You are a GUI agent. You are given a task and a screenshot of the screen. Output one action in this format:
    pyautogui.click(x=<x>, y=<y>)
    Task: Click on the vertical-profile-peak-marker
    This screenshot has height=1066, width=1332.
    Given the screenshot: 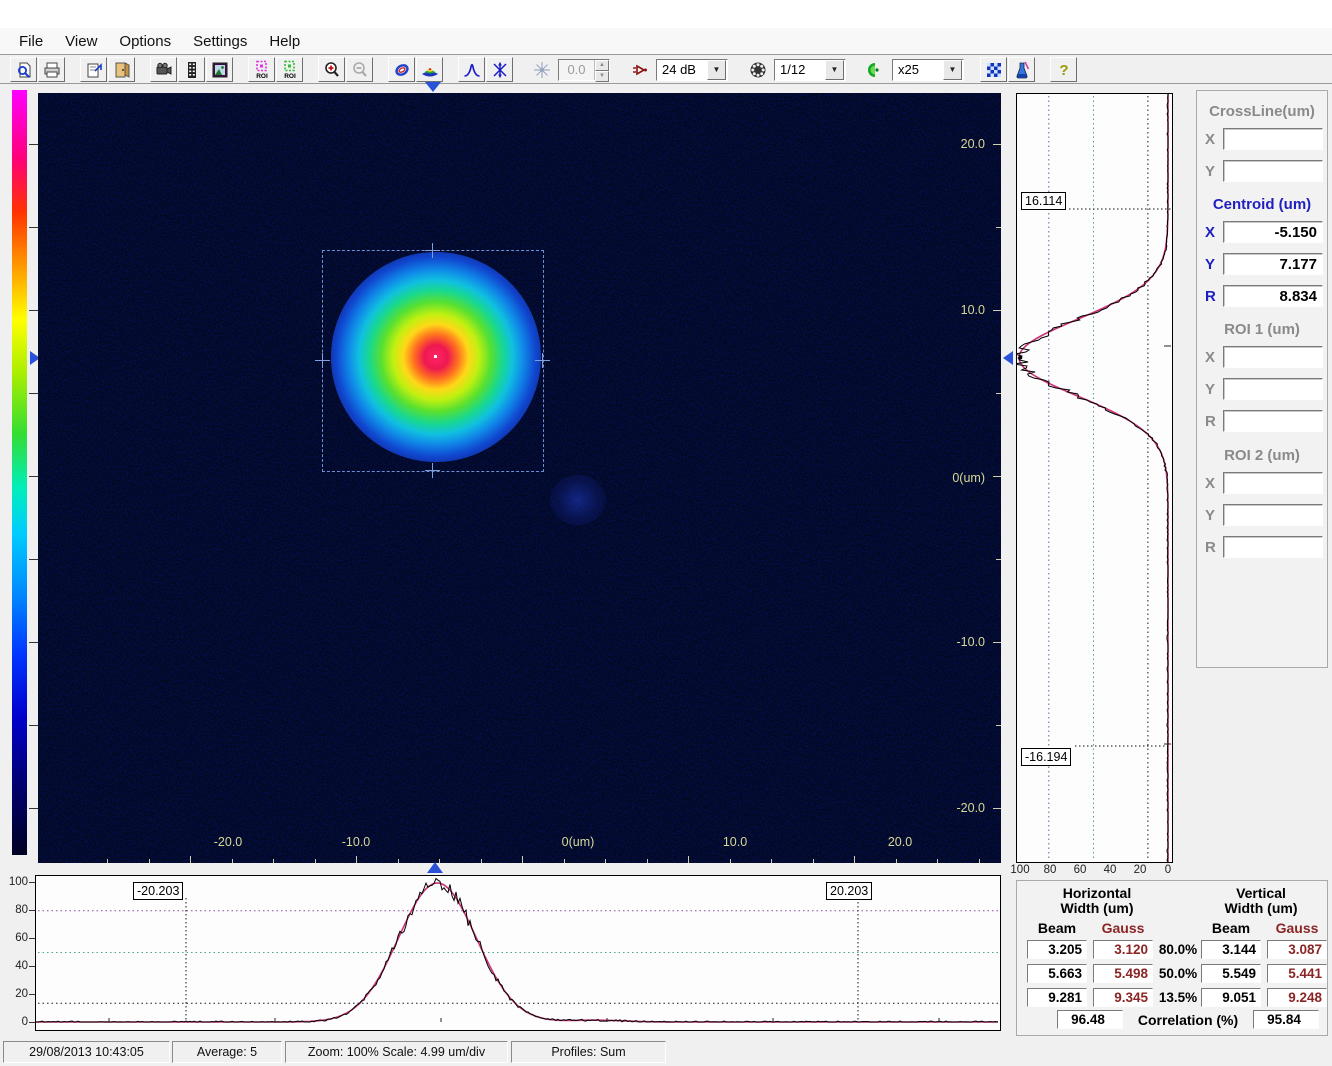 What is the action you would take?
    pyautogui.click(x=1008, y=358)
    